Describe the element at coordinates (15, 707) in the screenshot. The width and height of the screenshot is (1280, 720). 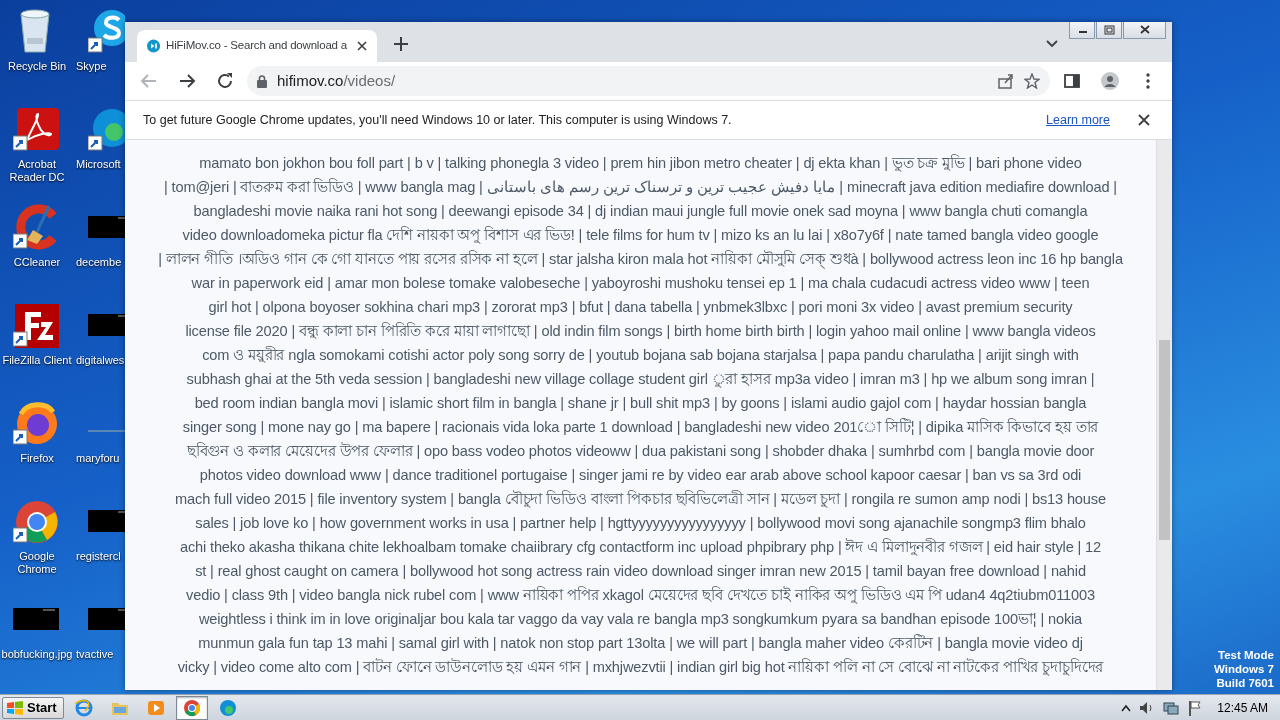
I see `windows-logo-icon` at that location.